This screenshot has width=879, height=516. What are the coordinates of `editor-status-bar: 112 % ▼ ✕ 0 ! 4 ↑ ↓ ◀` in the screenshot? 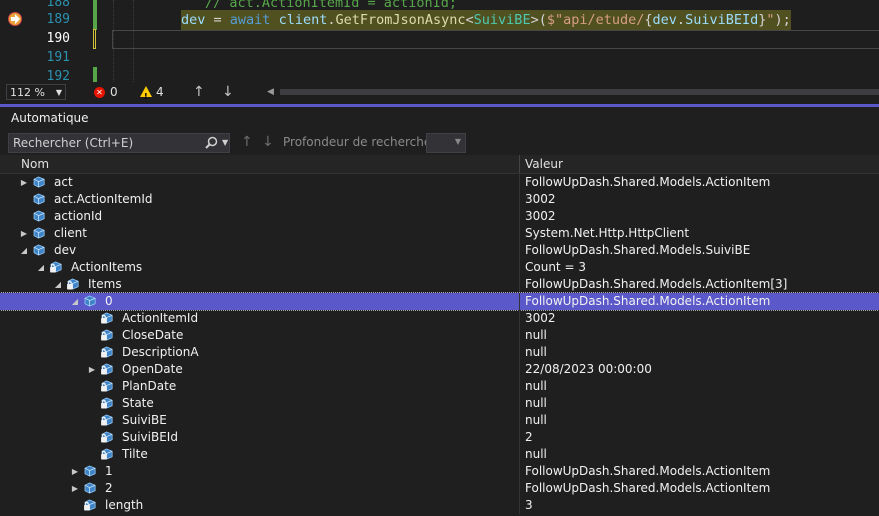 It's located at (439, 92).